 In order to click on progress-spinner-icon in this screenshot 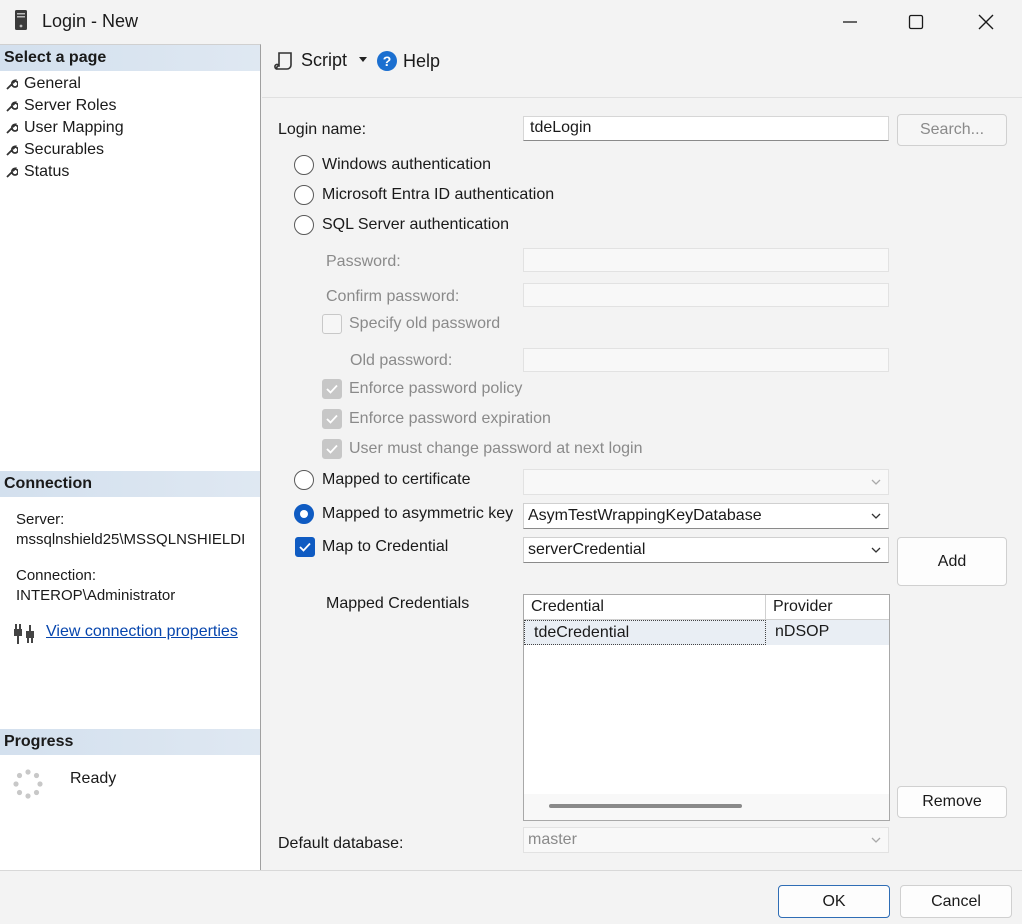, I will do `click(28, 784)`.